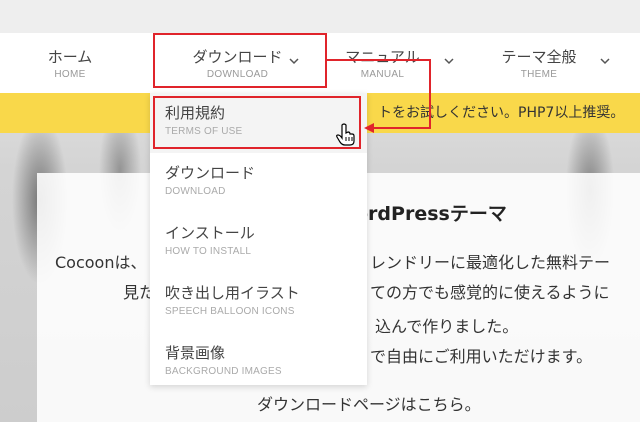  I want to click on dropdown-item-sublabel: HOW TO INSTALL, so click(208, 251).